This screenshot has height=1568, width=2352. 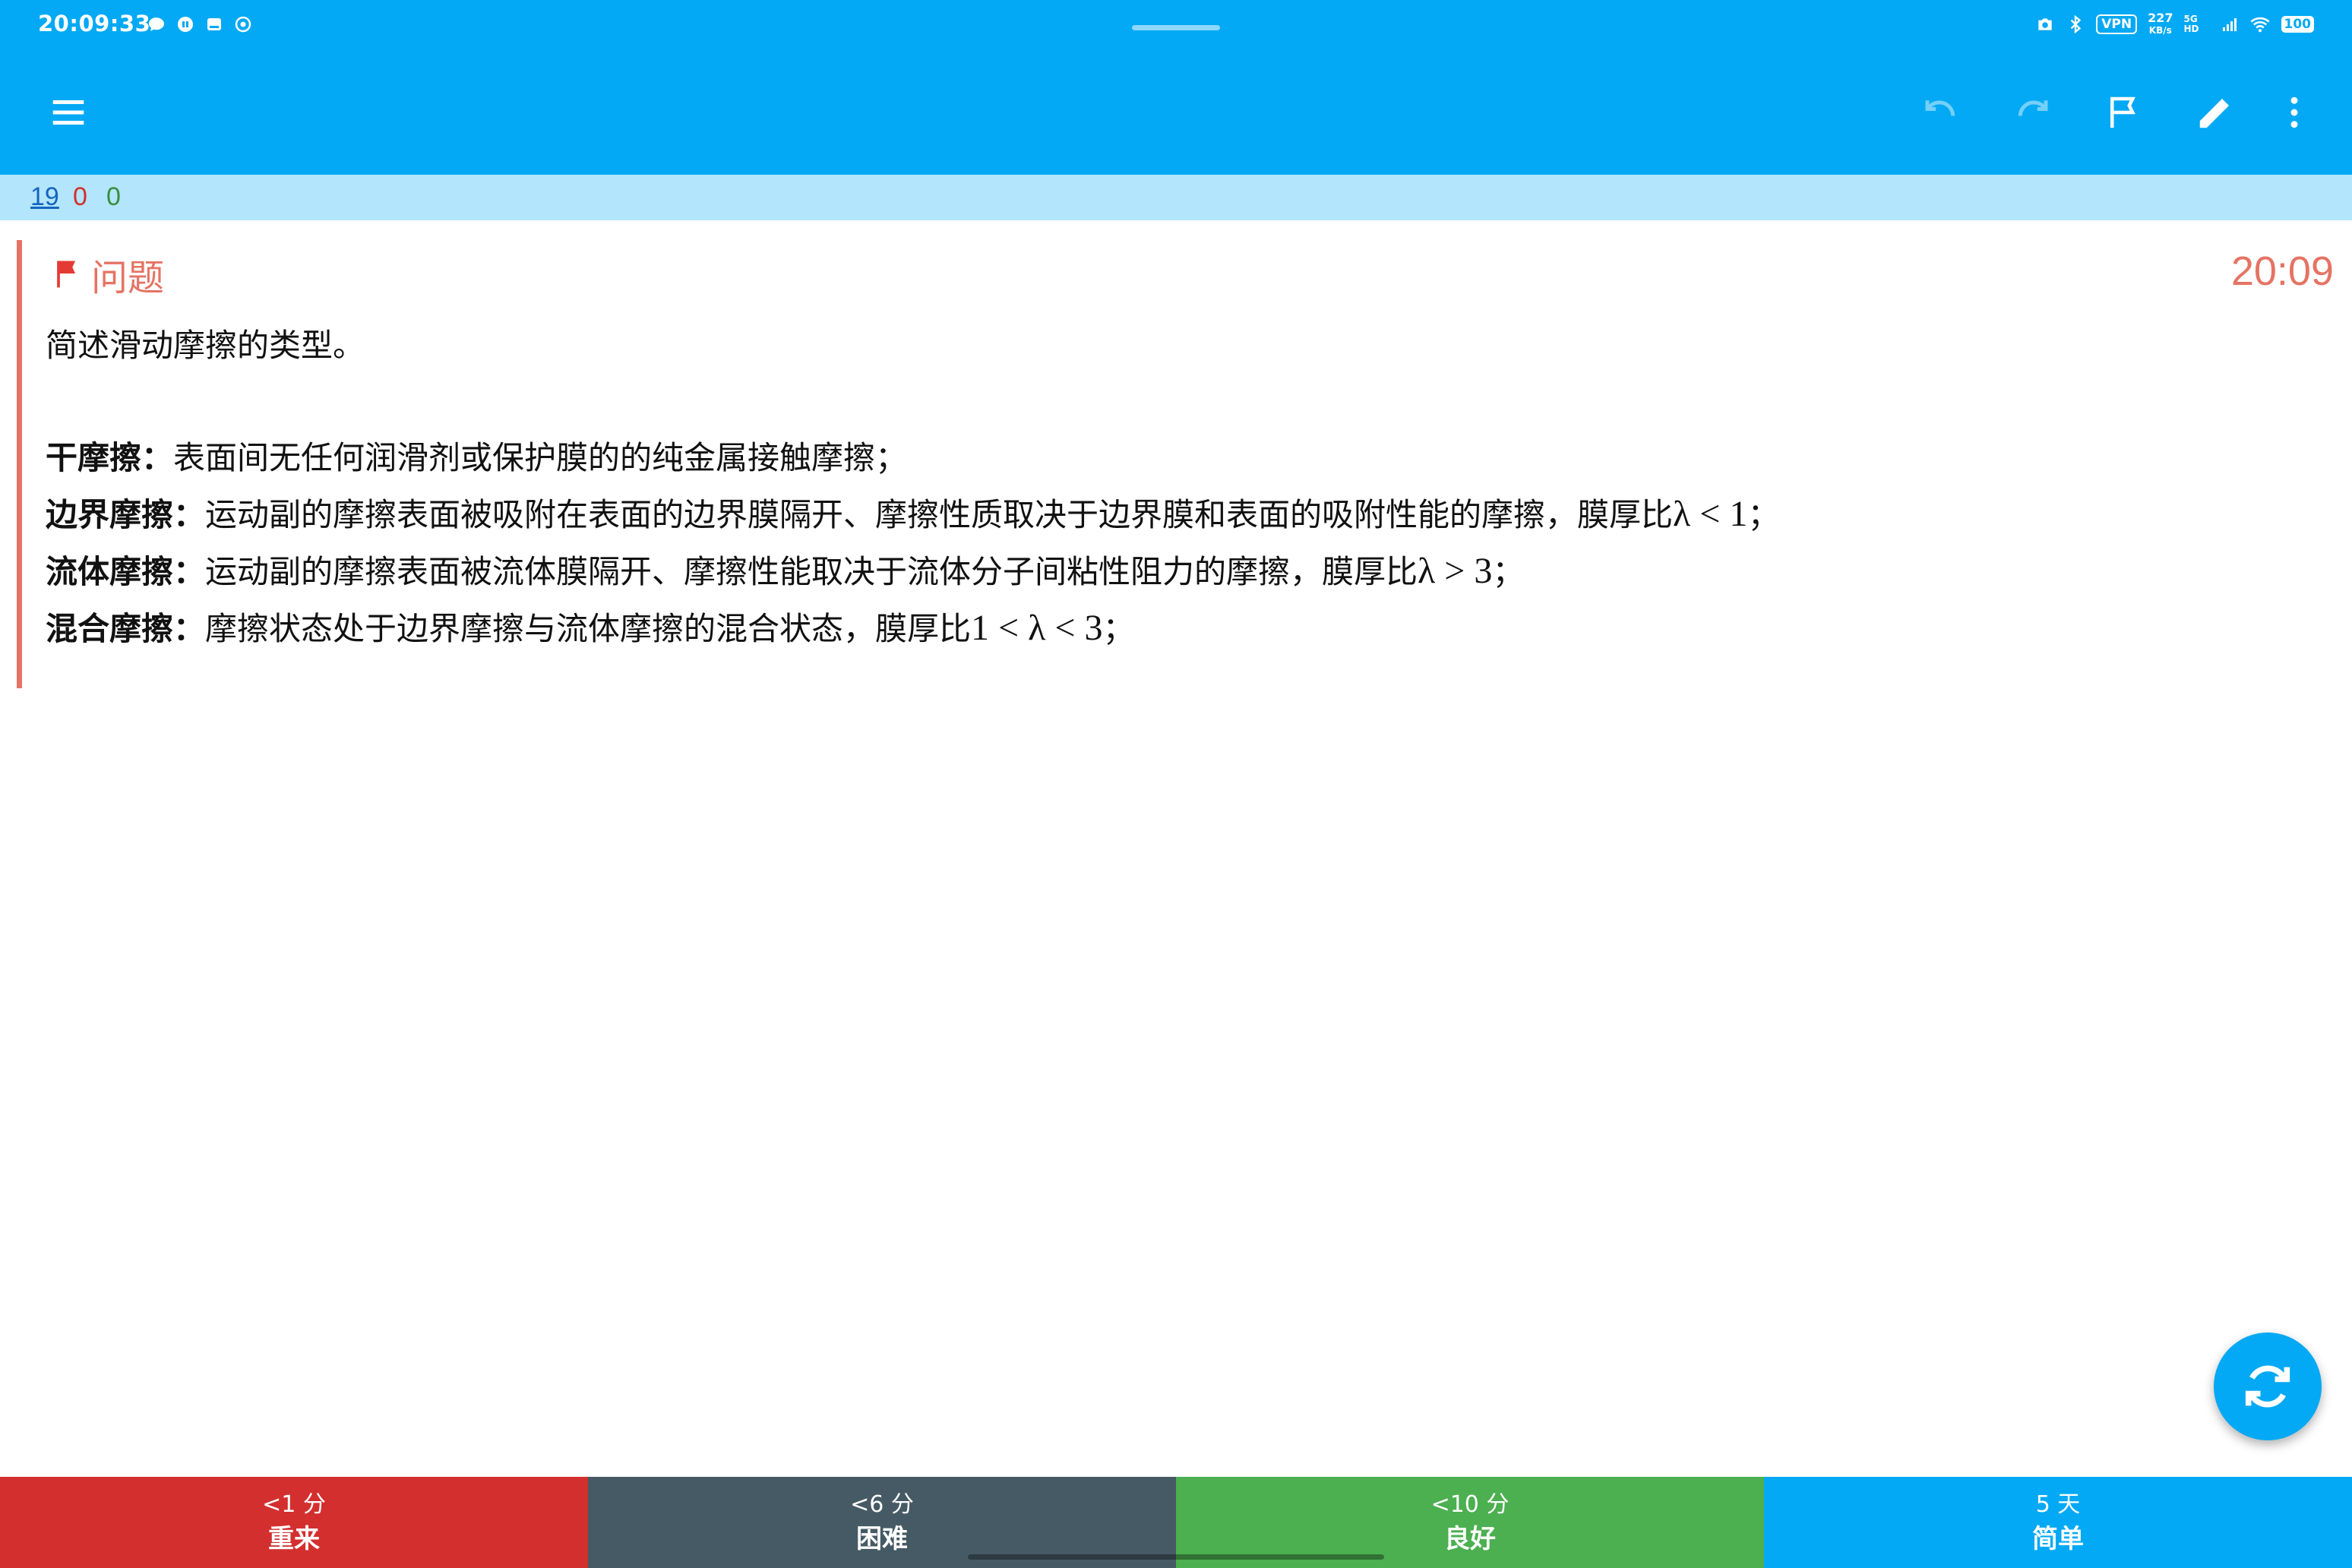 I want to click on hard-interval: <6 分, so click(x=882, y=1504).